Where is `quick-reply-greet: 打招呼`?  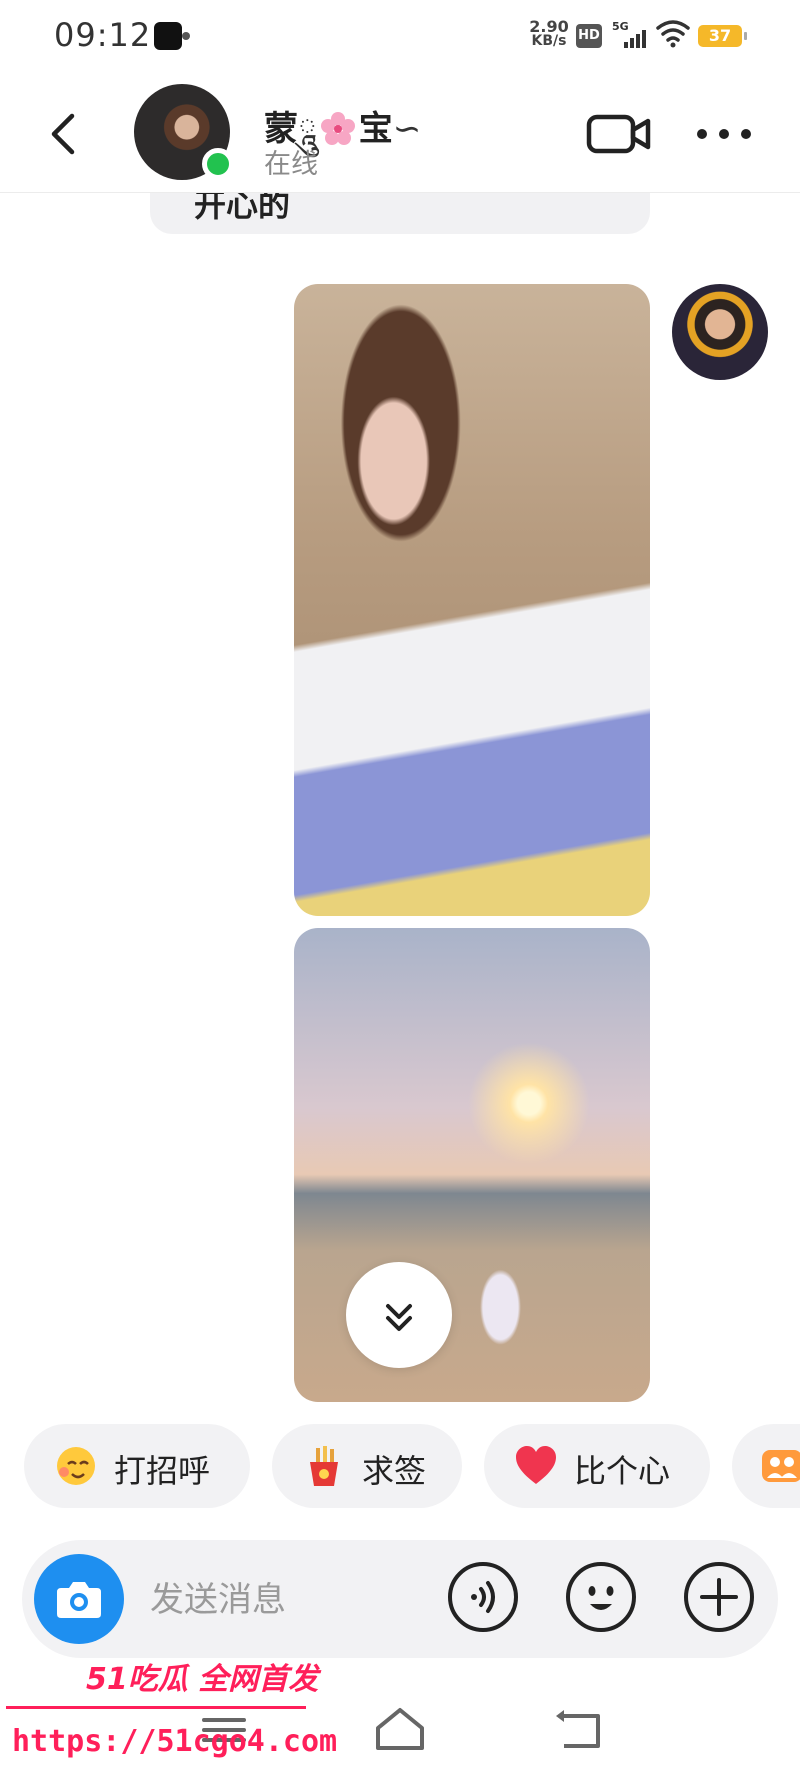
quick-reply-greet: 打招呼 is located at coordinates (137, 1466).